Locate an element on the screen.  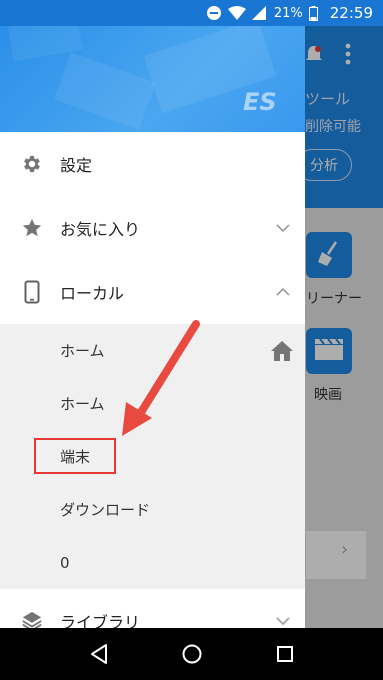
subitem-label: ダウンロード is located at coordinates (105, 510).